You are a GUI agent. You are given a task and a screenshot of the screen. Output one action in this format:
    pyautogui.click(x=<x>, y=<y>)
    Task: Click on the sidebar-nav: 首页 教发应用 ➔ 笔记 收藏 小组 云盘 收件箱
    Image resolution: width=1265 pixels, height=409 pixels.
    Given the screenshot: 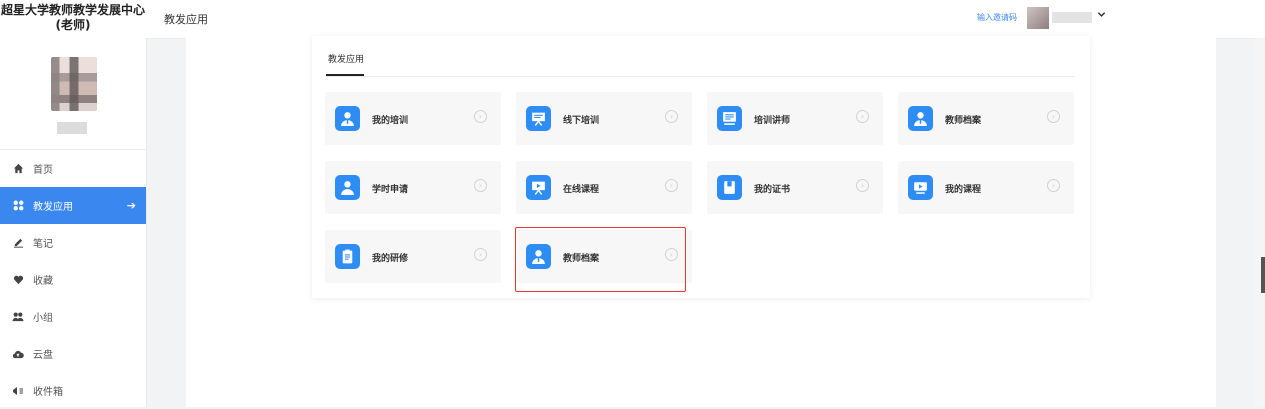 What is the action you would take?
    pyautogui.click(x=73, y=279)
    